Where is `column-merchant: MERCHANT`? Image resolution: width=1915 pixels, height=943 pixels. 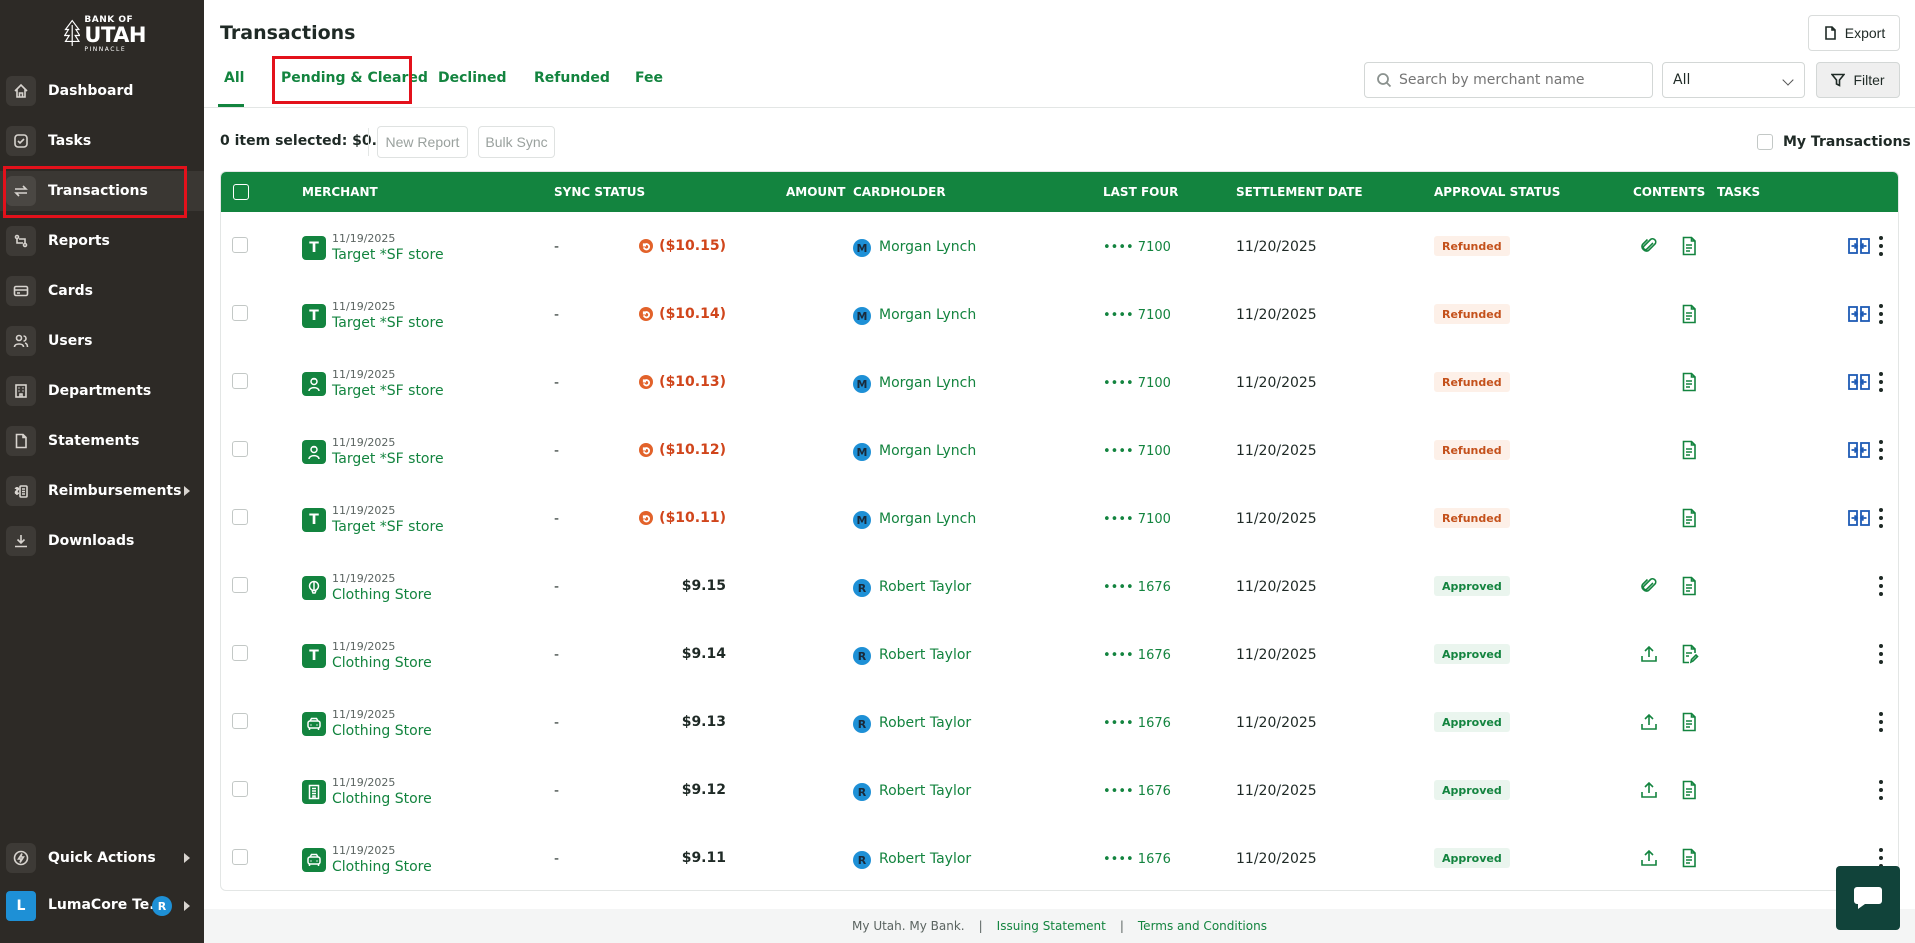
column-merchant: MERCHANT is located at coordinates (340, 192).